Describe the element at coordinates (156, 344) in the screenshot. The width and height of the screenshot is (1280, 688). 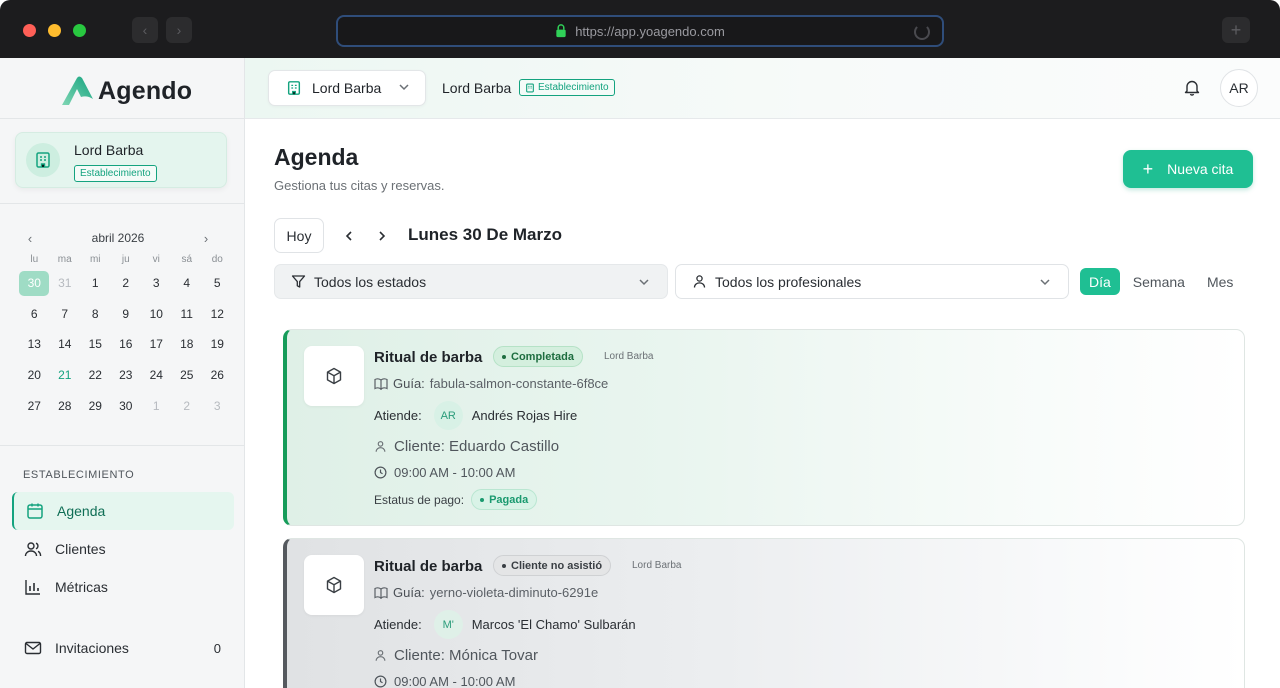
I see `calendar-day: 17` at that location.